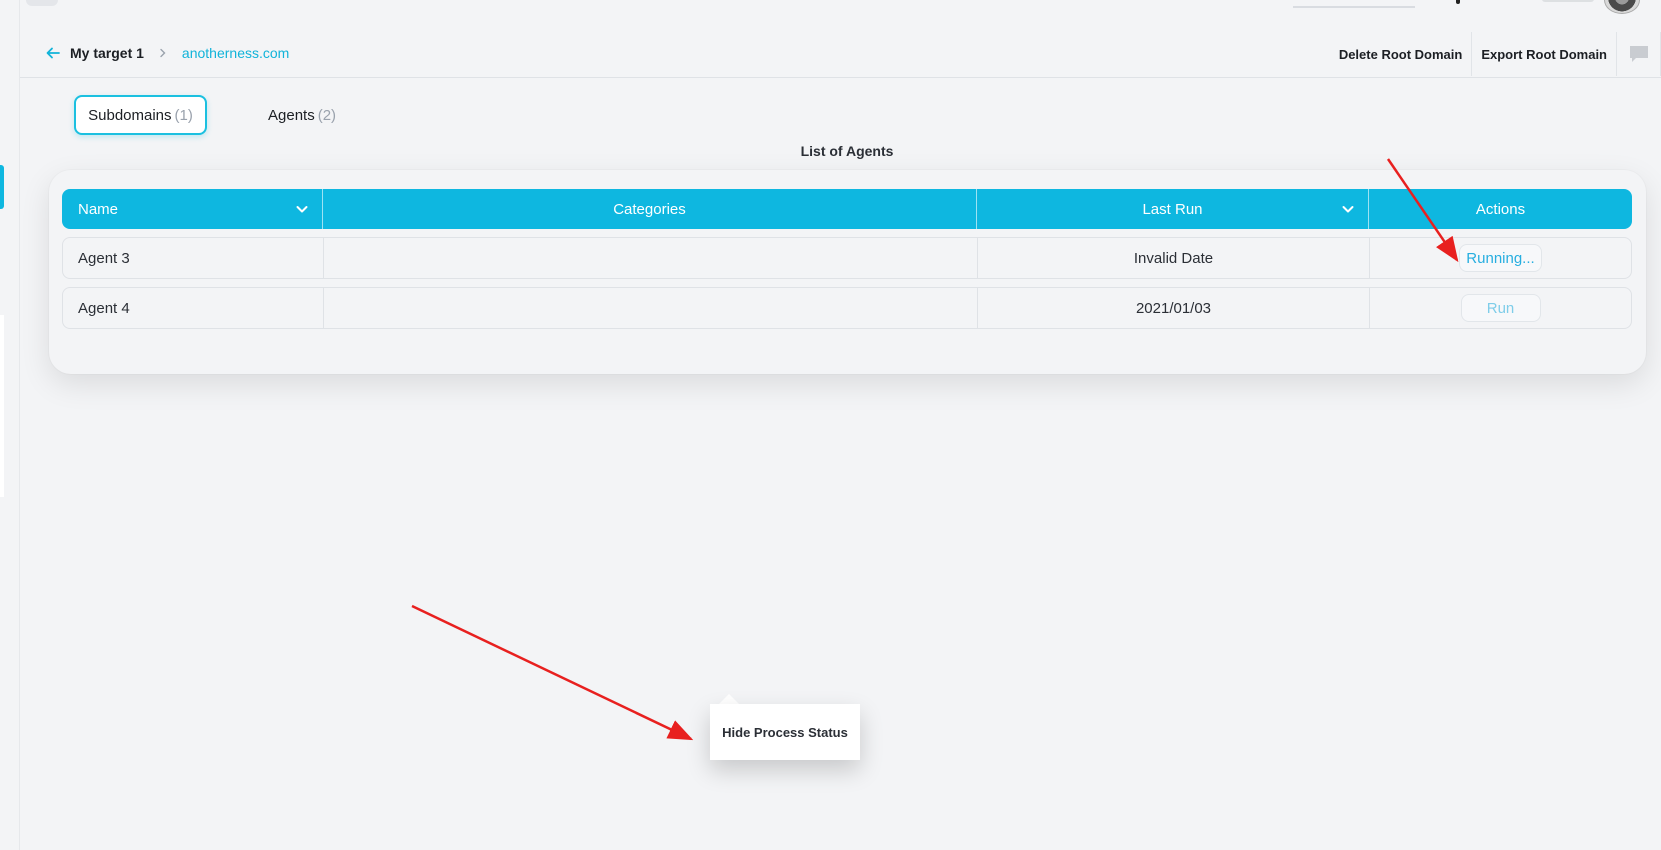 This screenshot has height=850, width=1661. I want to click on tab-count: (1), so click(183, 115).